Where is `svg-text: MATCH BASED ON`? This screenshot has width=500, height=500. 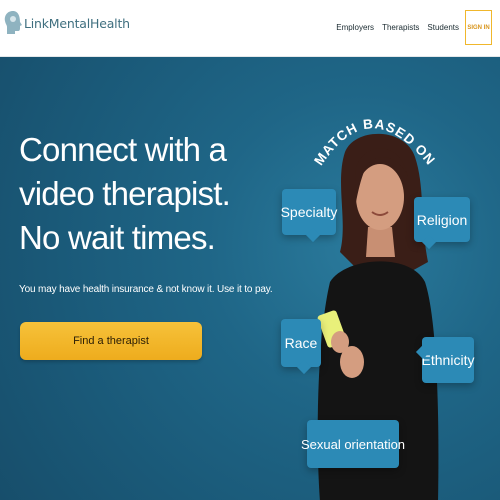 svg-text: MATCH BASED ON is located at coordinates (374, 142).